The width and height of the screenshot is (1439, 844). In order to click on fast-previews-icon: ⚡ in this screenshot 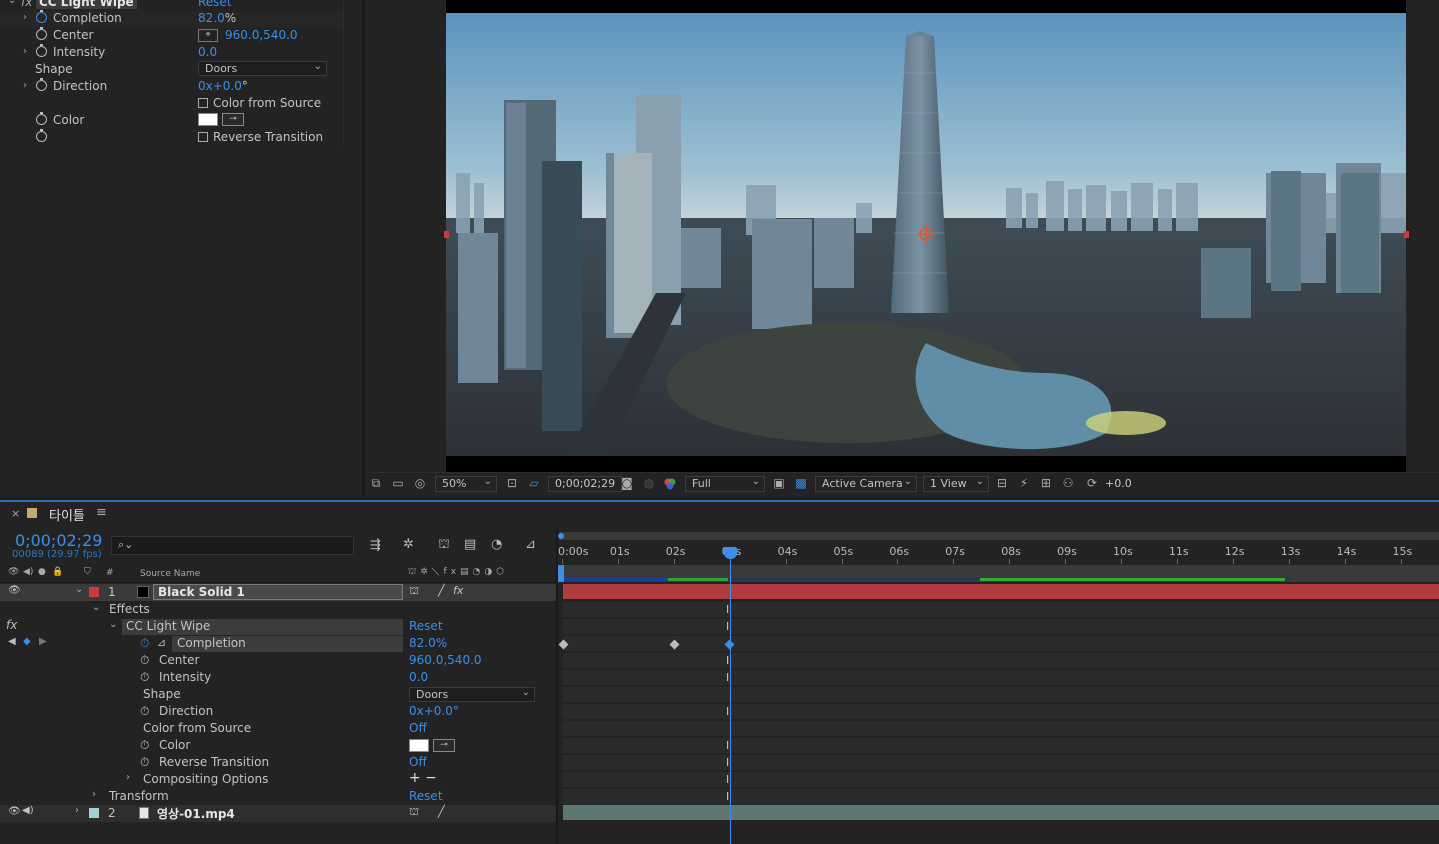, I will do `click(1024, 483)`.